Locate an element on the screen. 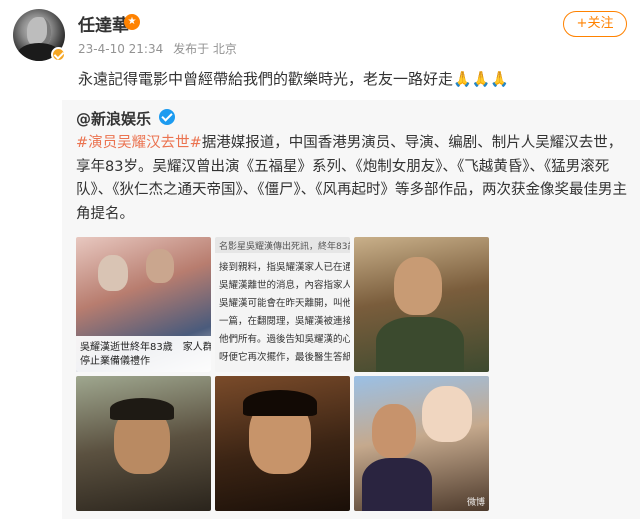 This screenshot has height=519, width=640. photo-jacket is located at coordinates (420, 344).